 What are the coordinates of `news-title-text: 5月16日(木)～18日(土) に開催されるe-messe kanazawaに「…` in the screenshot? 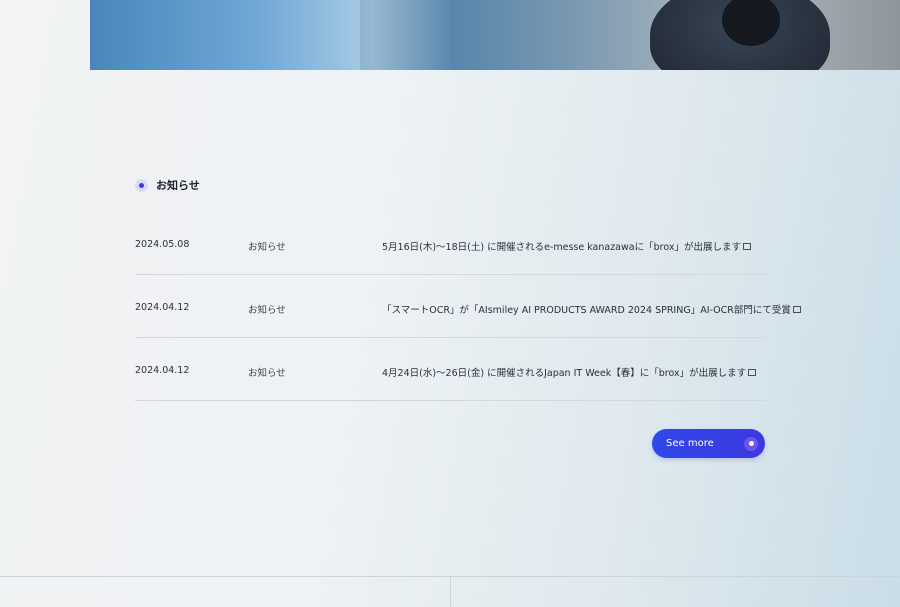 It's located at (561, 247).